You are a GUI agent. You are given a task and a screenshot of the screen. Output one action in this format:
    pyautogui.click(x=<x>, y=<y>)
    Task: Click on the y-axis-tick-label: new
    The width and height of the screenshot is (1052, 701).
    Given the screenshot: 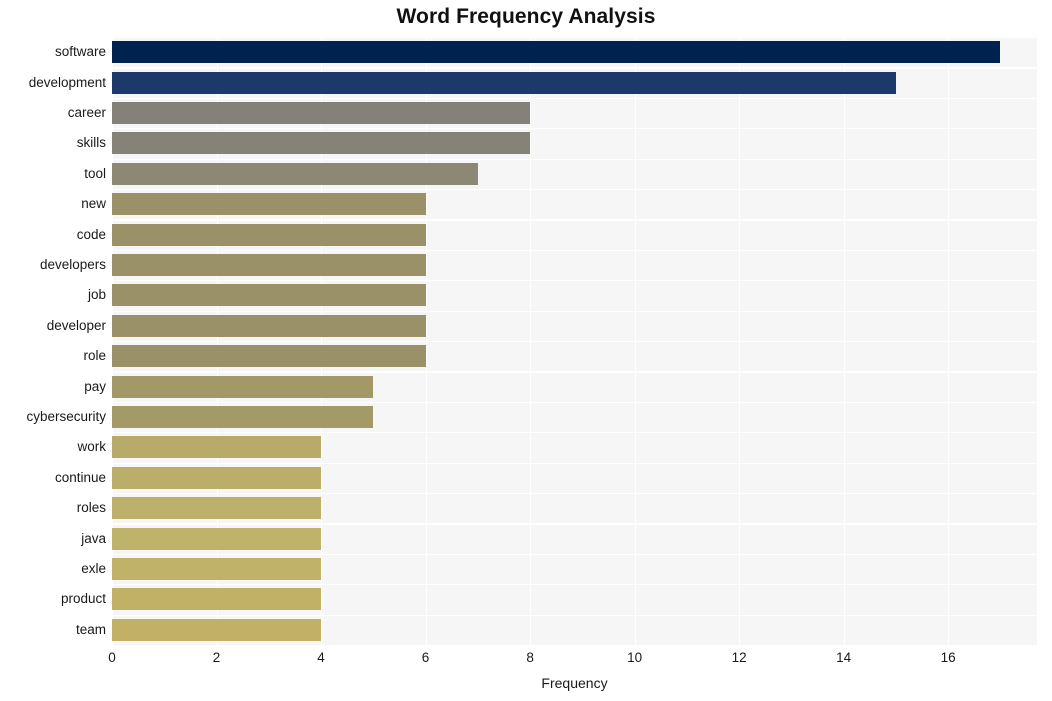 What is the action you would take?
    pyautogui.click(x=93, y=204)
    